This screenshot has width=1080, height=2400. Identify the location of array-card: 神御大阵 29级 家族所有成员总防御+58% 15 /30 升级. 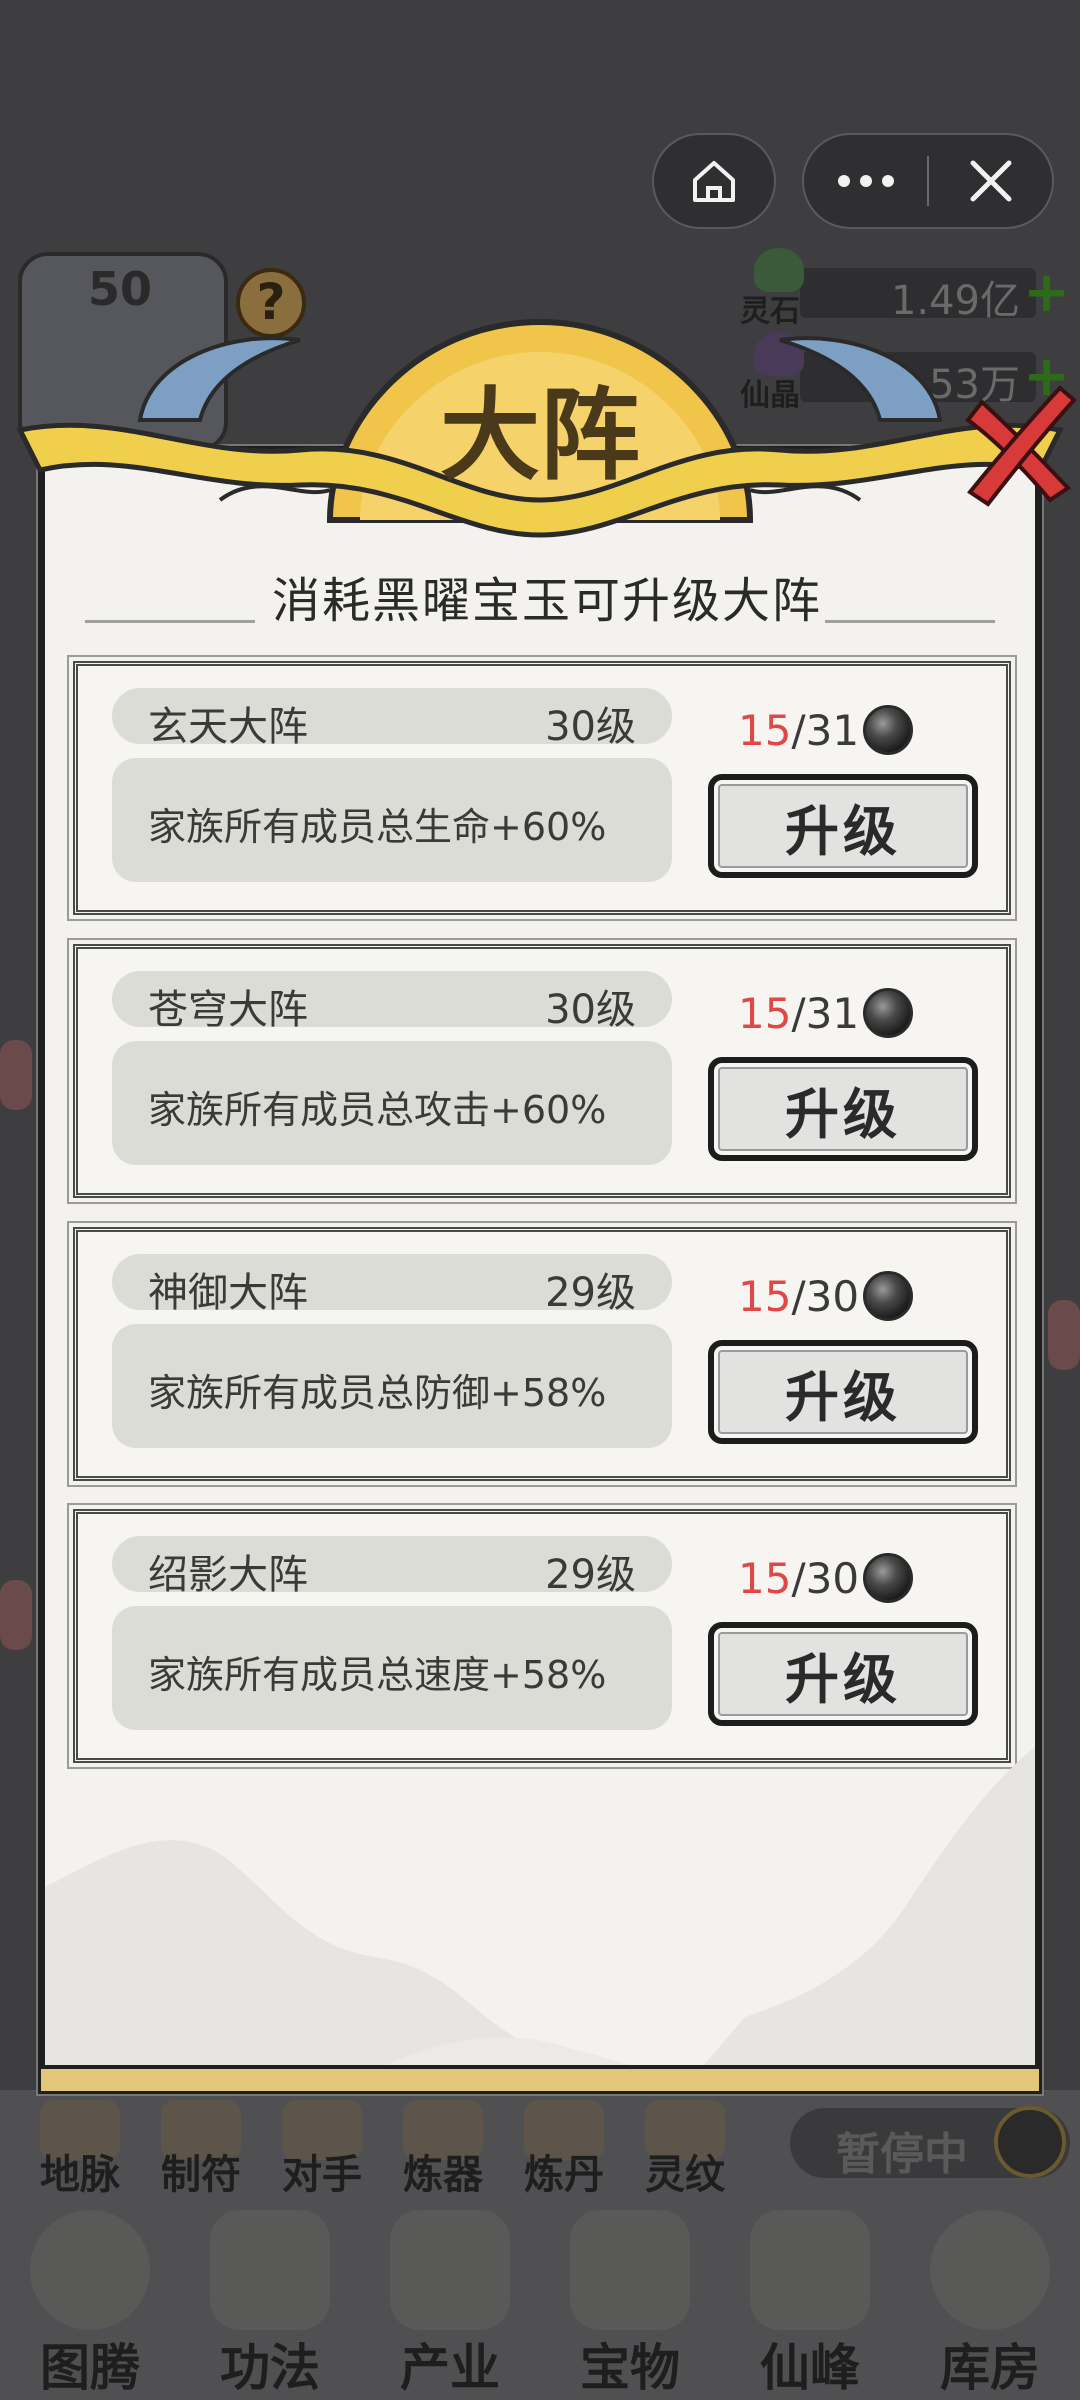
(542, 1354).